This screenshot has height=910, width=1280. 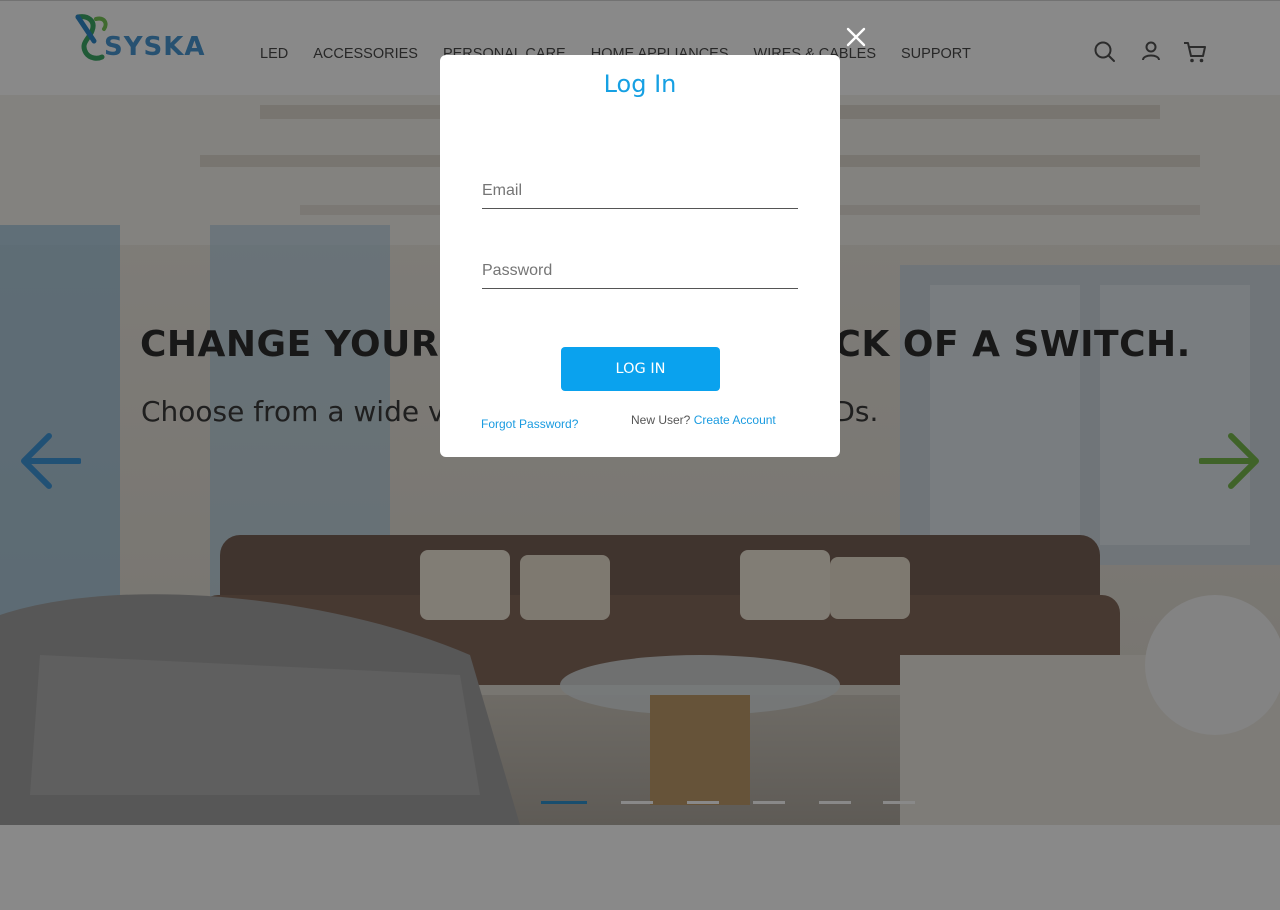 I want to click on login-title: Log In, so click(x=640, y=84).